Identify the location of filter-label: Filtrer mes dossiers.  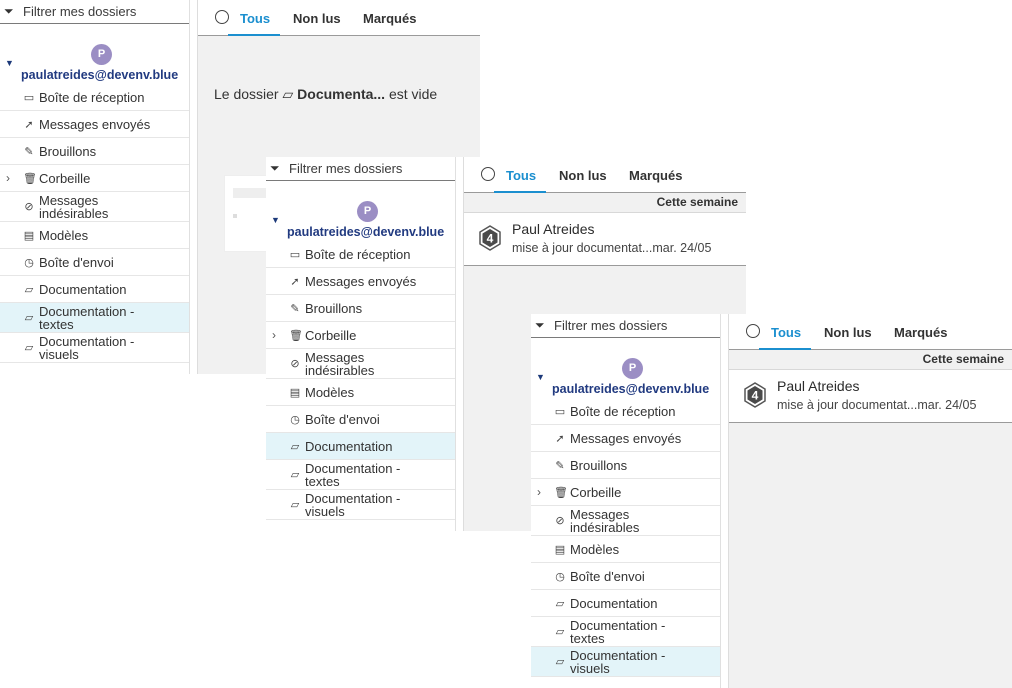
(611, 325).